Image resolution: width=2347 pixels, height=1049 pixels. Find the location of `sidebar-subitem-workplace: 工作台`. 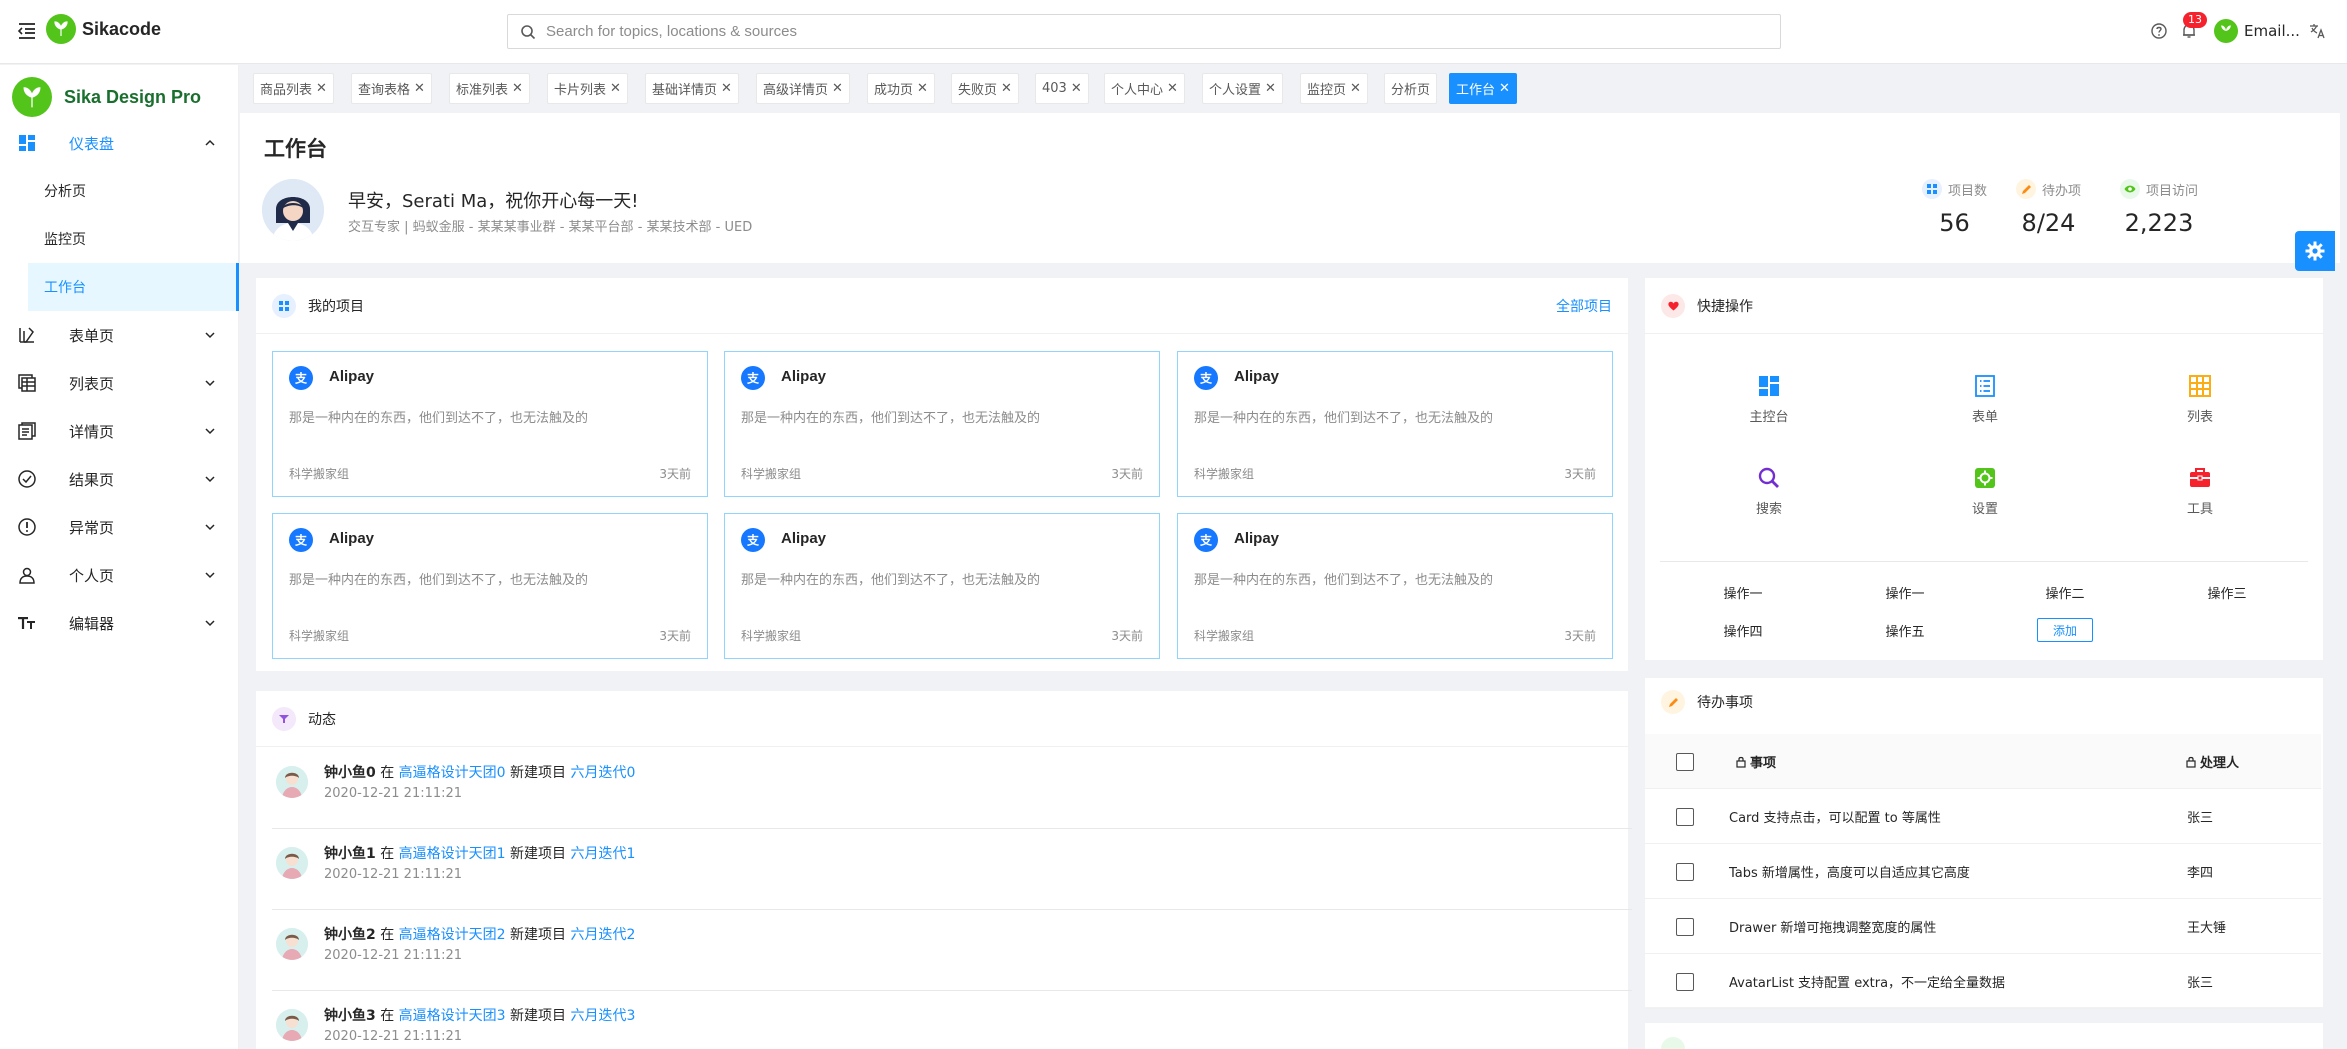

sidebar-subitem-workplace: 工作台 is located at coordinates (133, 287).